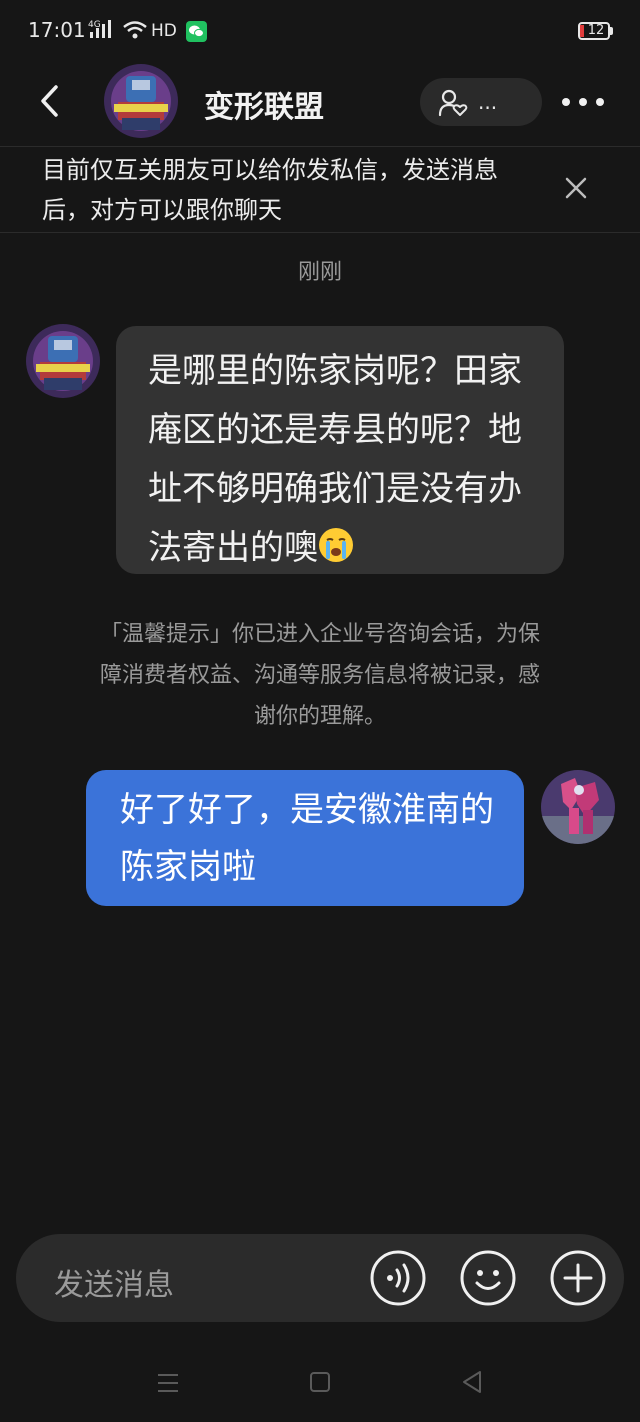 The height and width of the screenshot is (1422, 640). What do you see at coordinates (336, 545) in the screenshot?
I see `crying-face-emoji-icon` at bounding box center [336, 545].